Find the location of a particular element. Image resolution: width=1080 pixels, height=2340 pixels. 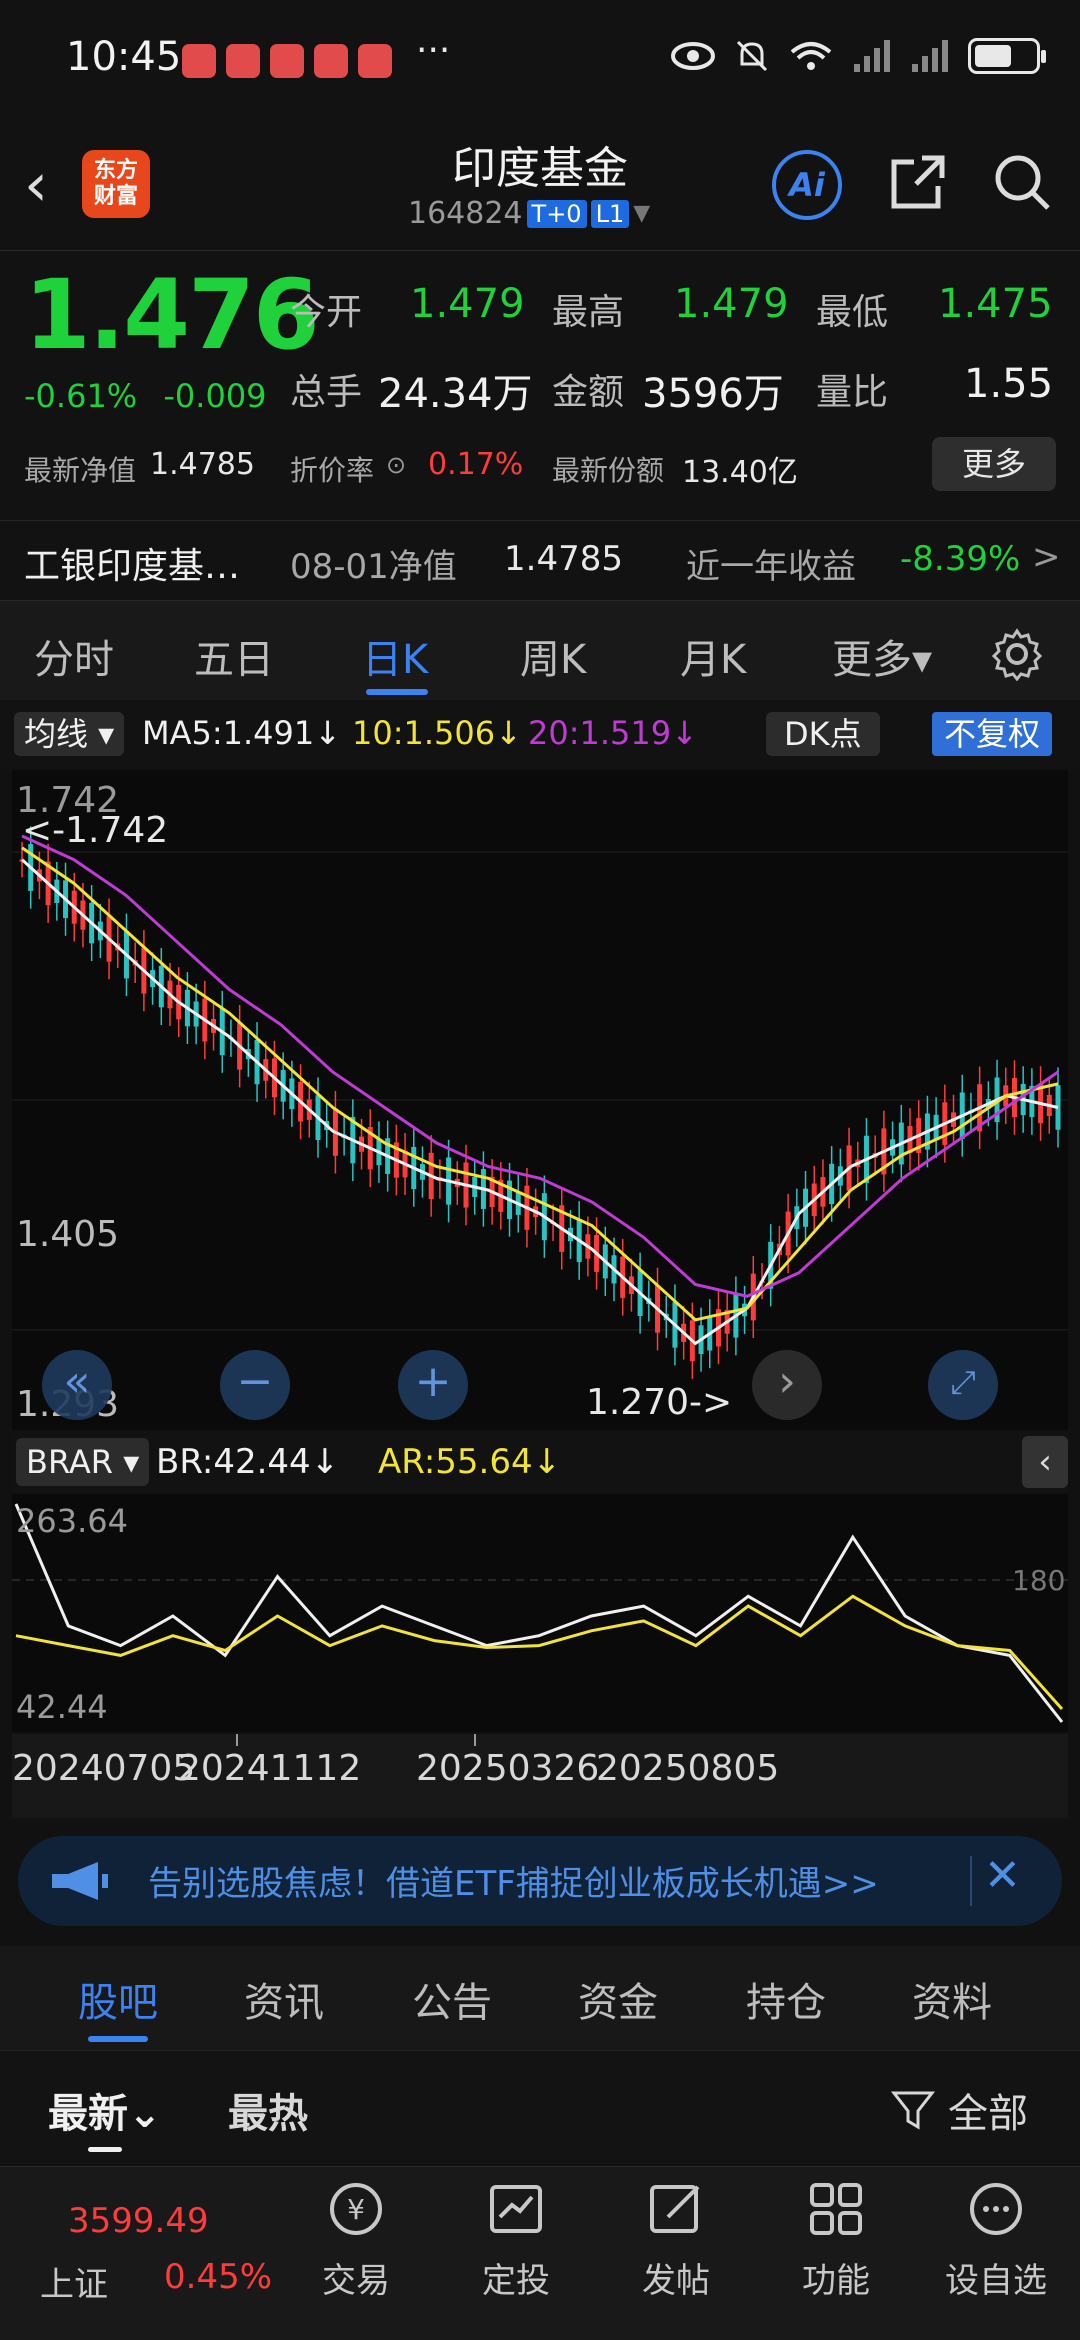

yearly-label: 近一年收益 is located at coordinates (771, 567).